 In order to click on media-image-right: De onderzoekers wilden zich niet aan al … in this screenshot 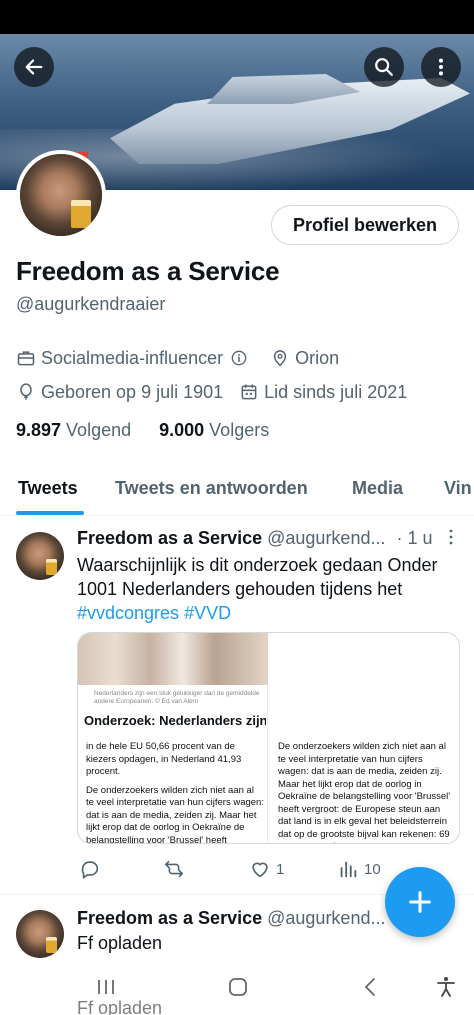, I will do `click(366, 792)`.